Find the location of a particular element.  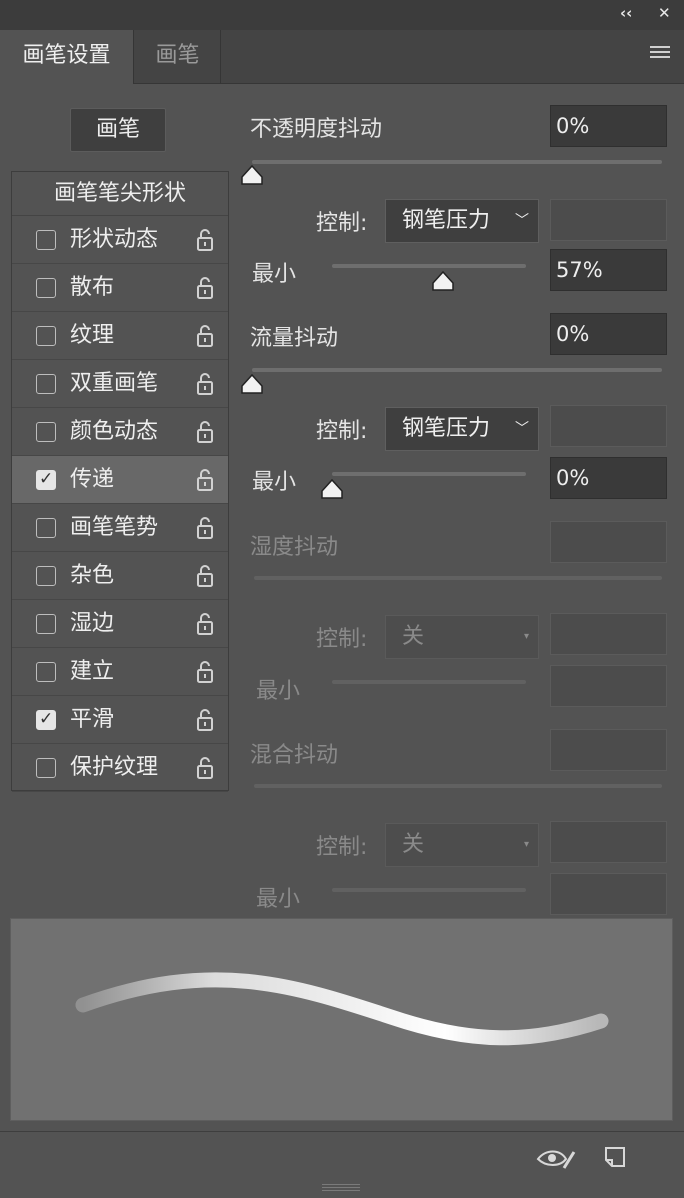

sidebar-item-label: 平滑 is located at coordinates (92, 719).